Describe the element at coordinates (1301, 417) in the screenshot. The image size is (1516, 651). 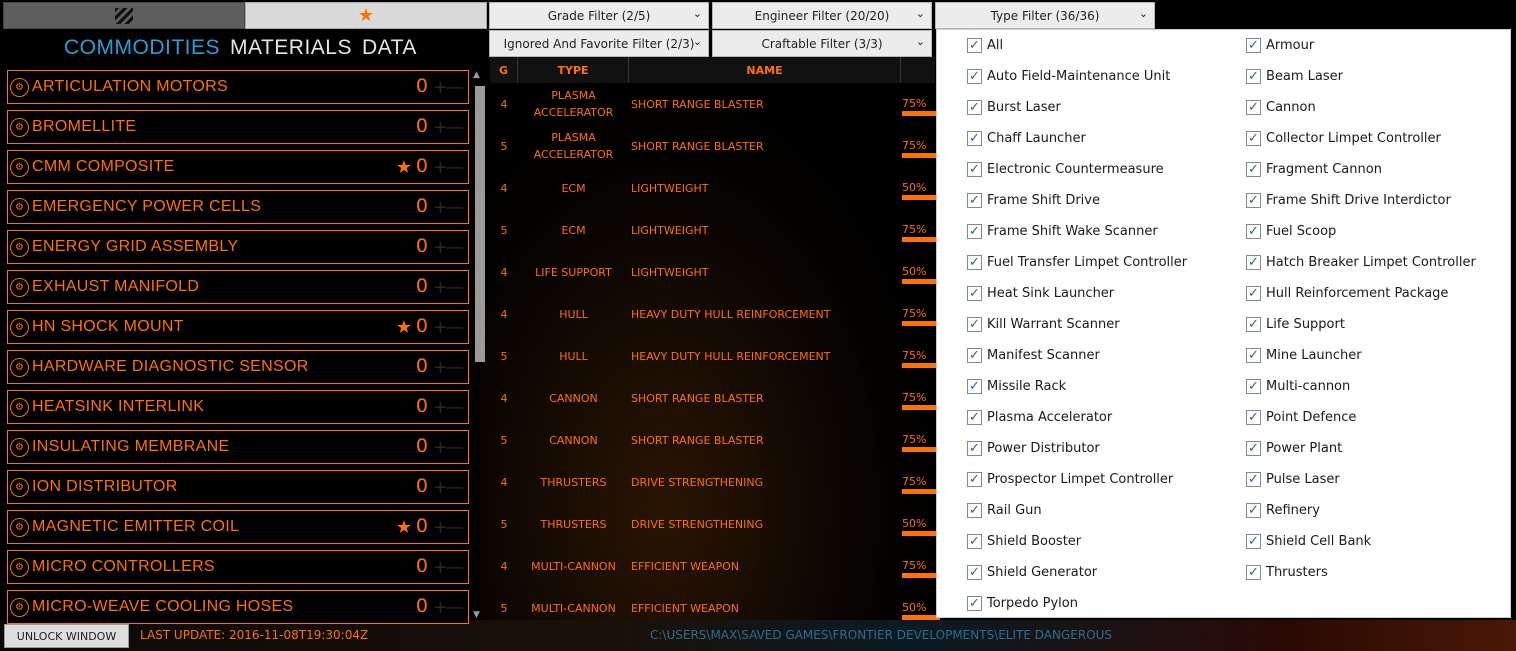
I see `type-filter-option: ✓ Point Defence` at that location.